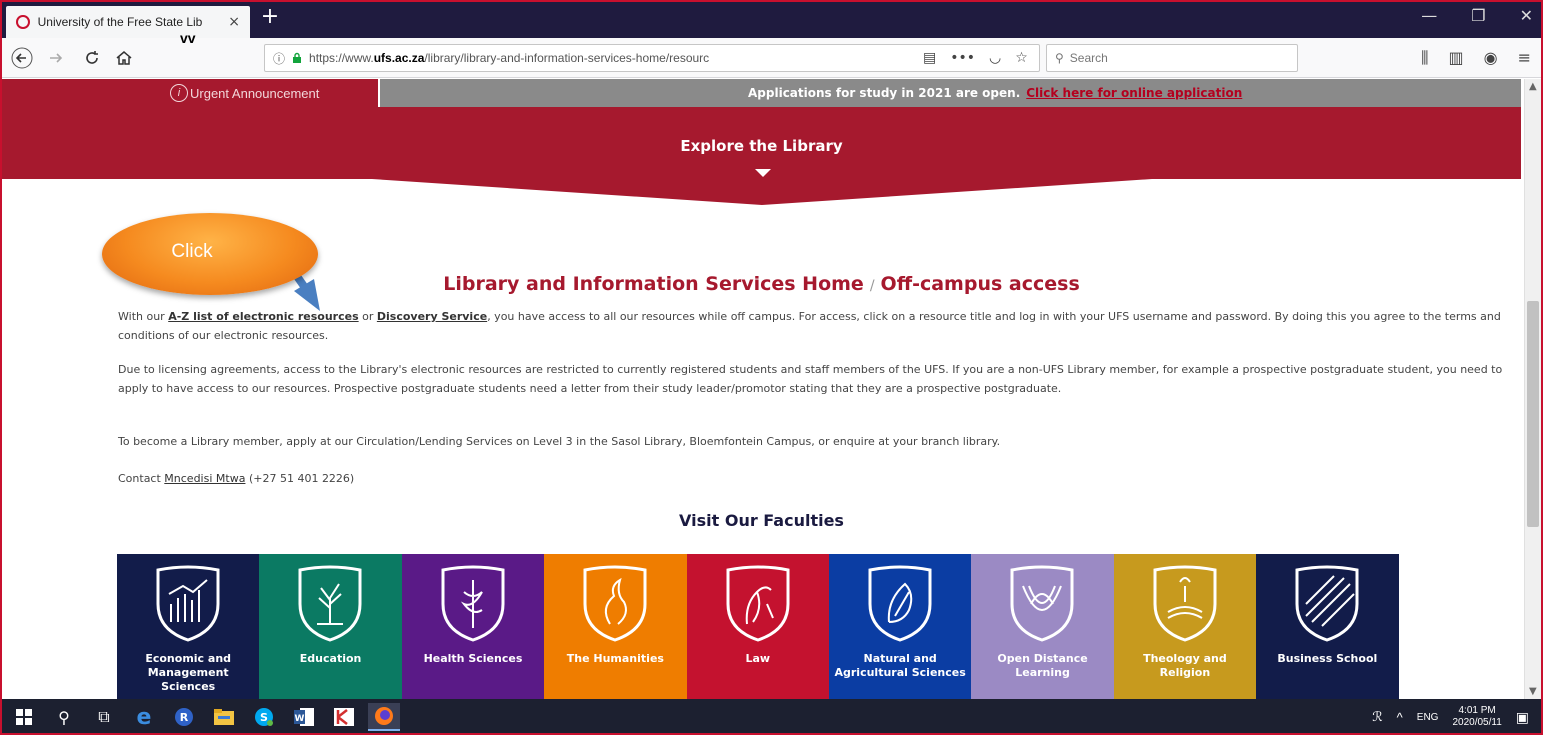 The width and height of the screenshot is (1543, 735). What do you see at coordinates (473, 603) in the screenshot?
I see `faculty-shield-caduceus-icon` at bounding box center [473, 603].